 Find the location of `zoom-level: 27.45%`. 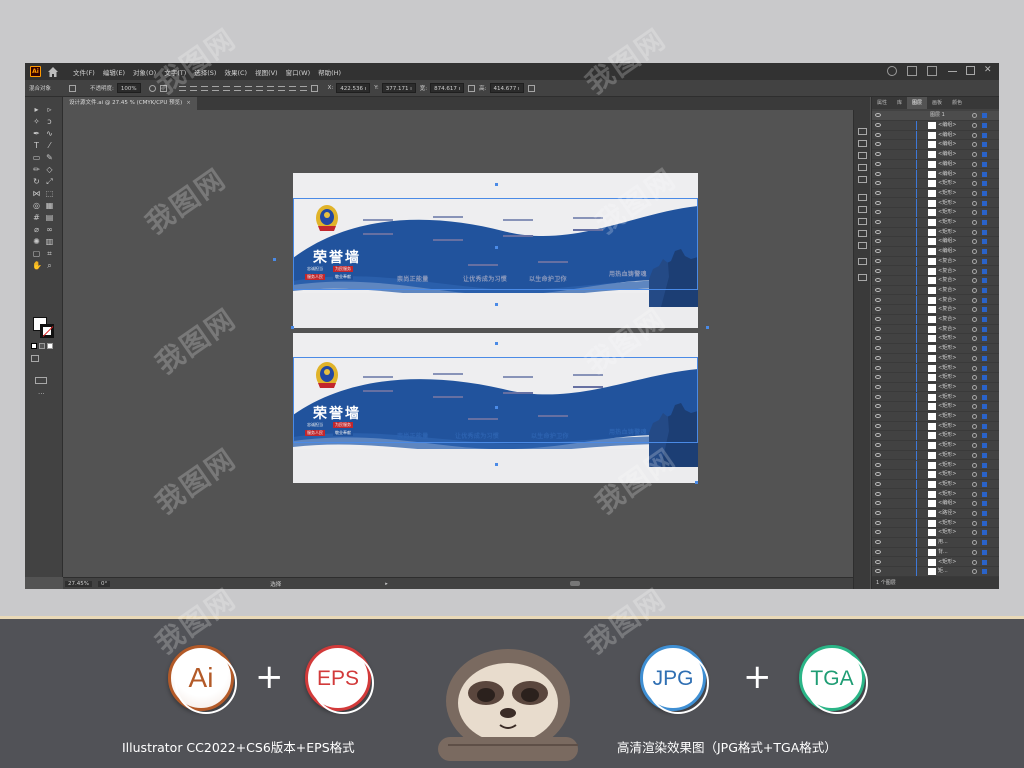

zoom-level: 27.45% is located at coordinates (78, 583).